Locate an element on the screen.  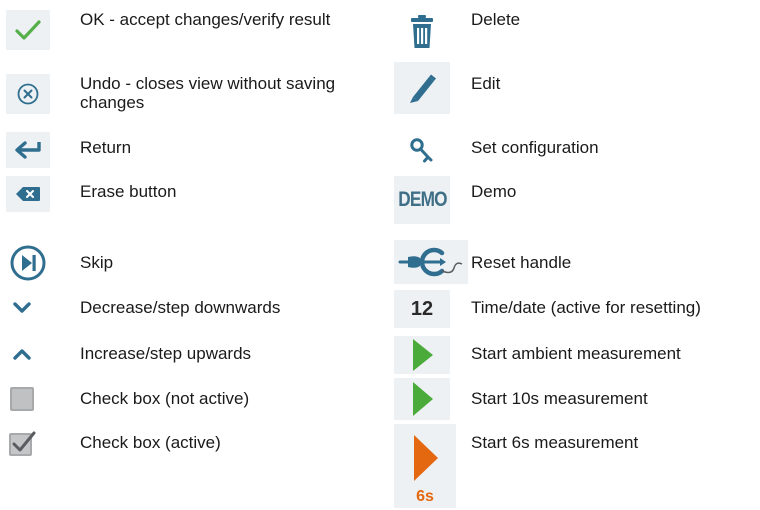
checkbox-active-icon is located at coordinates (22, 443).